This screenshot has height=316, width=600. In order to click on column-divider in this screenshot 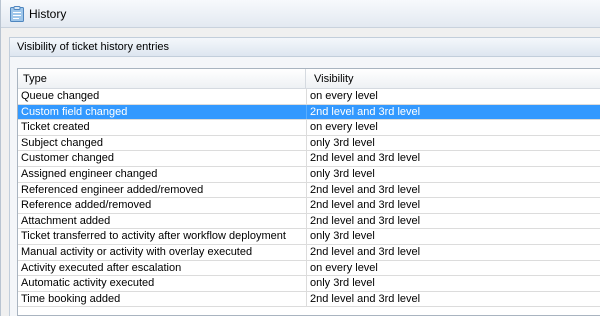, I will do `click(305, 79)`.